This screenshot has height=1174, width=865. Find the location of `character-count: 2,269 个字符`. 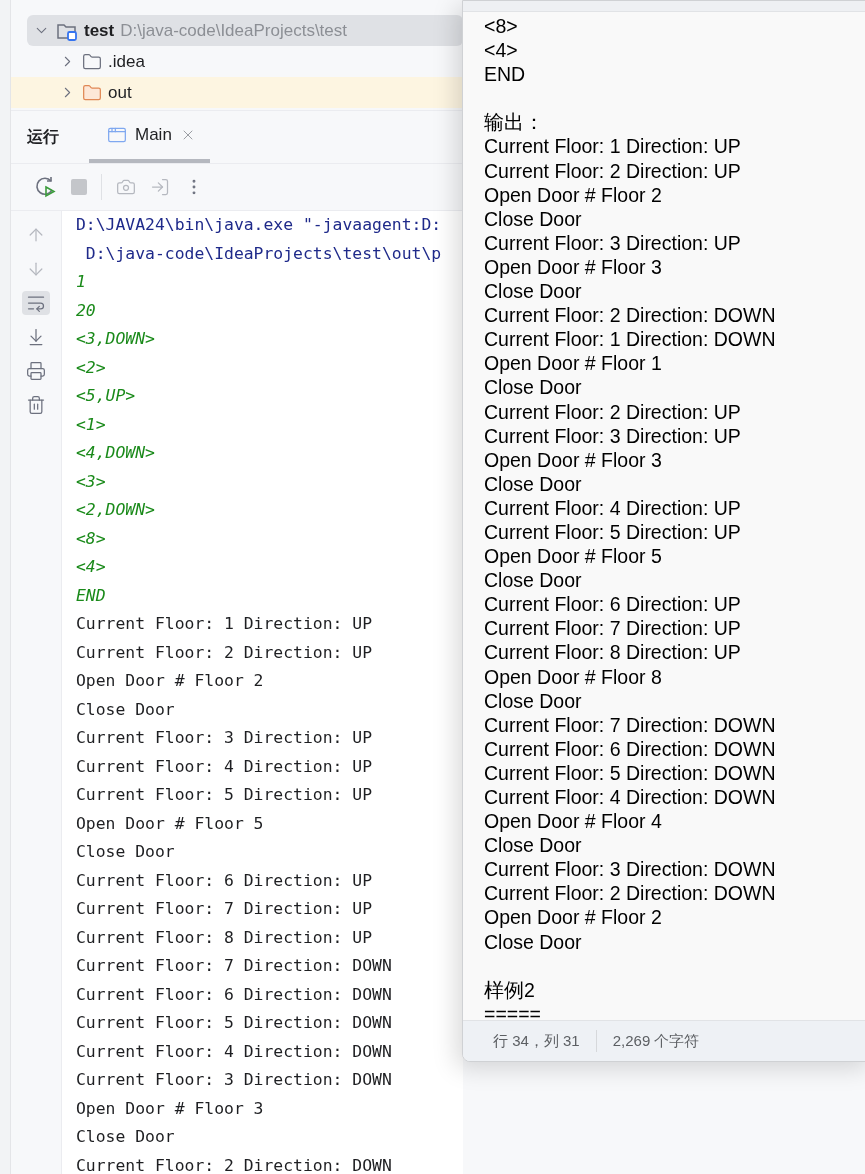

character-count: 2,269 个字符 is located at coordinates (656, 1041).